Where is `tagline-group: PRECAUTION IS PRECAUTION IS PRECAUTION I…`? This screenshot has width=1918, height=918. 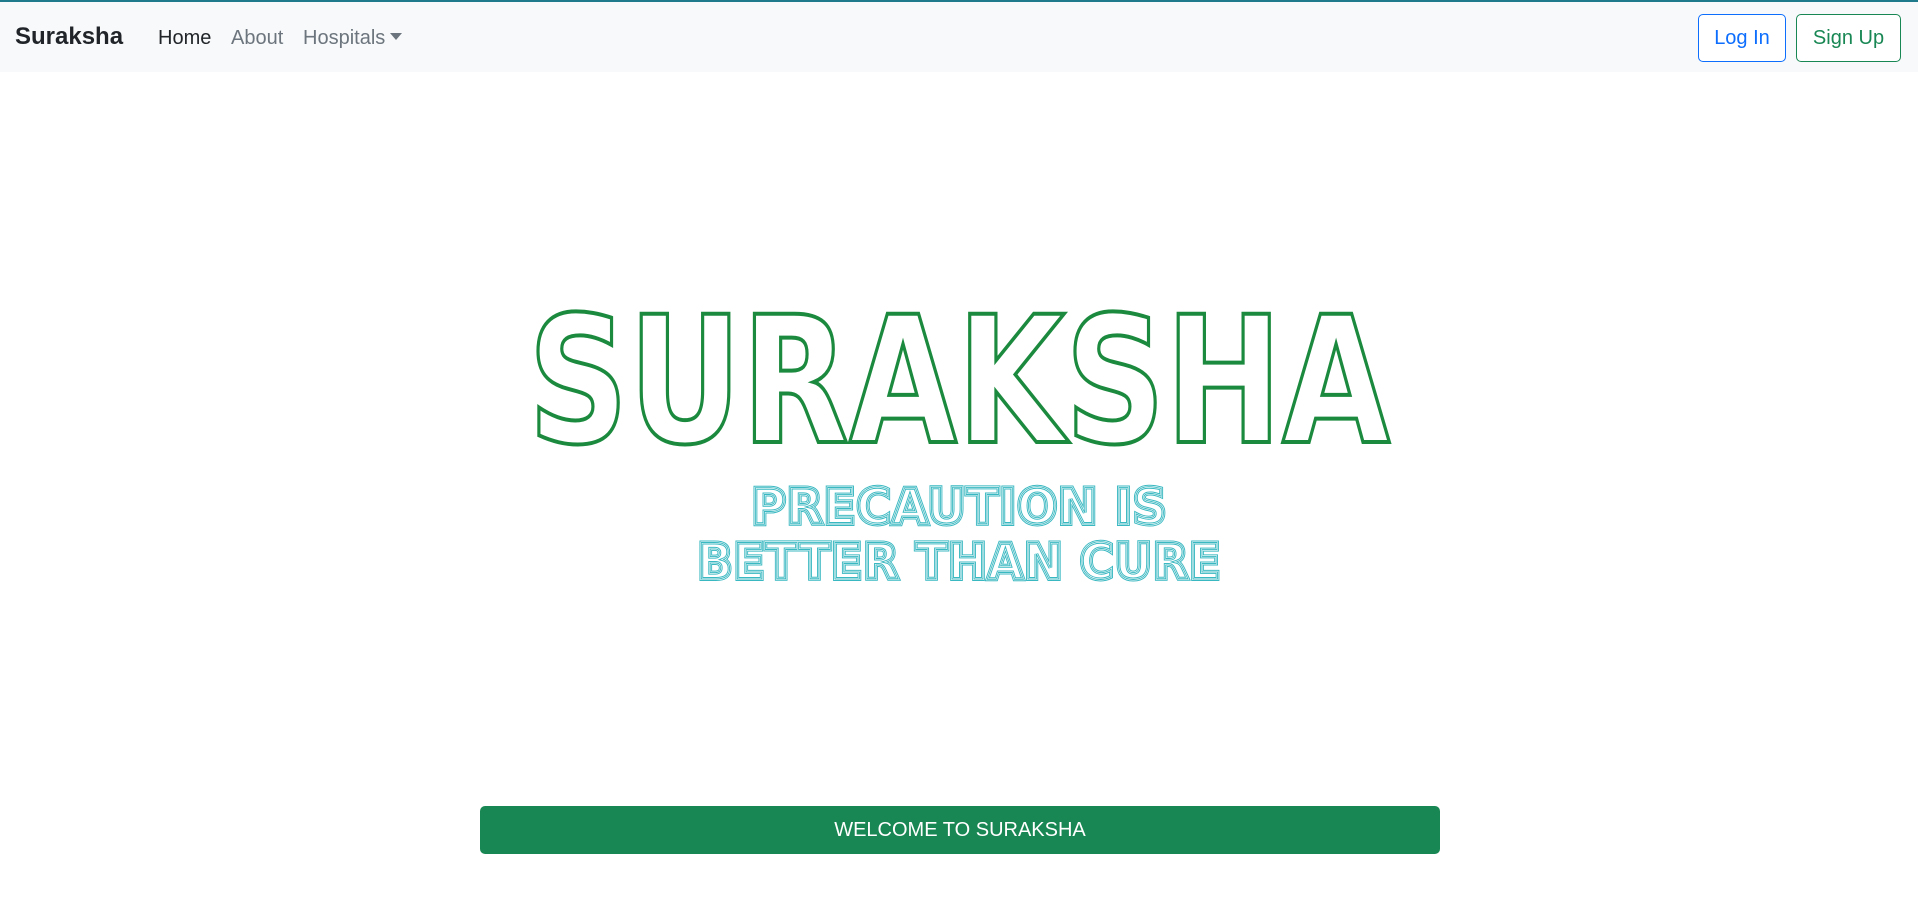 tagline-group: PRECAUTION IS PRECAUTION IS PRECAUTION I… is located at coordinates (959, 534).